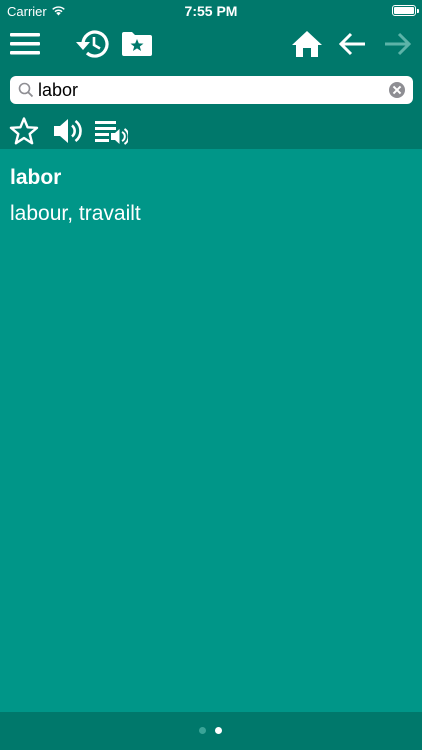  I want to click on search-field, so click(211, 90).